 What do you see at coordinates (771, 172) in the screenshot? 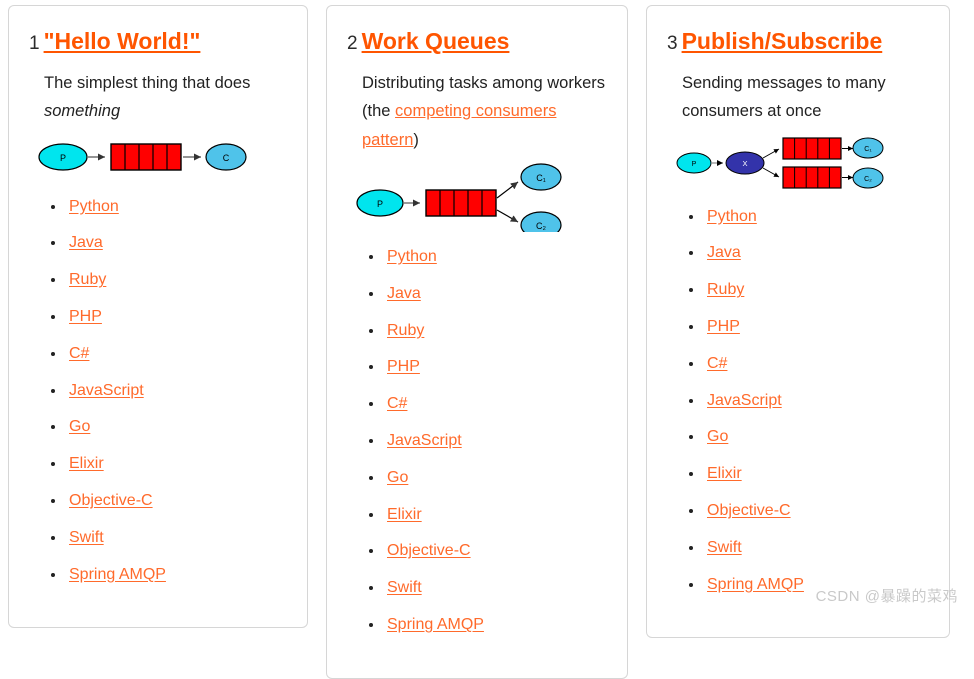
I see `edge-exchange-queue2` at bounding box center [771, 172].